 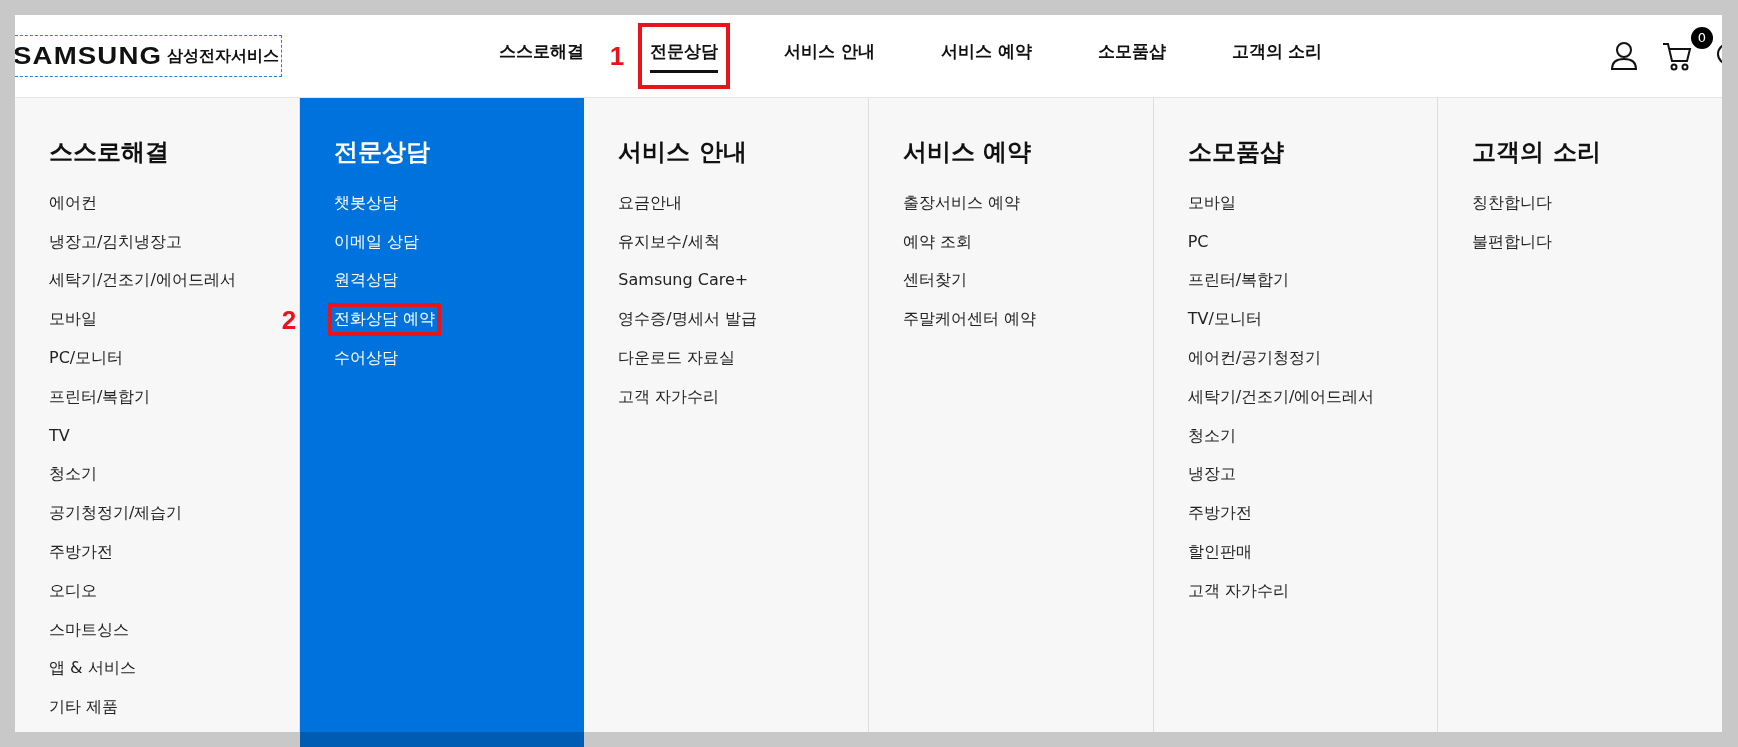 What do you see at coordinates (73, 591) in the screenshot?
I see `menu-link: 오디오` at bounding box center [73, 591].